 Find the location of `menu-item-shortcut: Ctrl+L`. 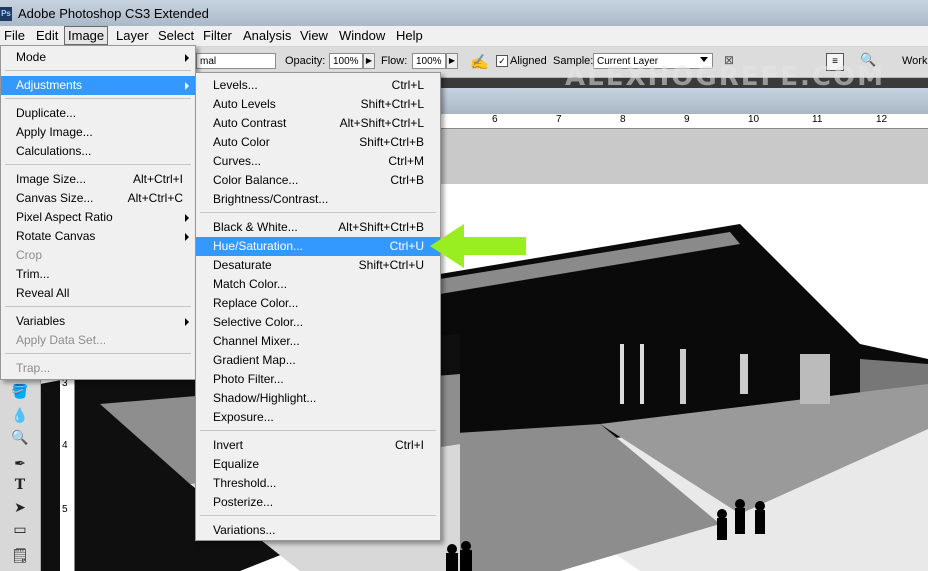

menu-item-shortcut: Ctrl+L is located at coordinates (407, 85).